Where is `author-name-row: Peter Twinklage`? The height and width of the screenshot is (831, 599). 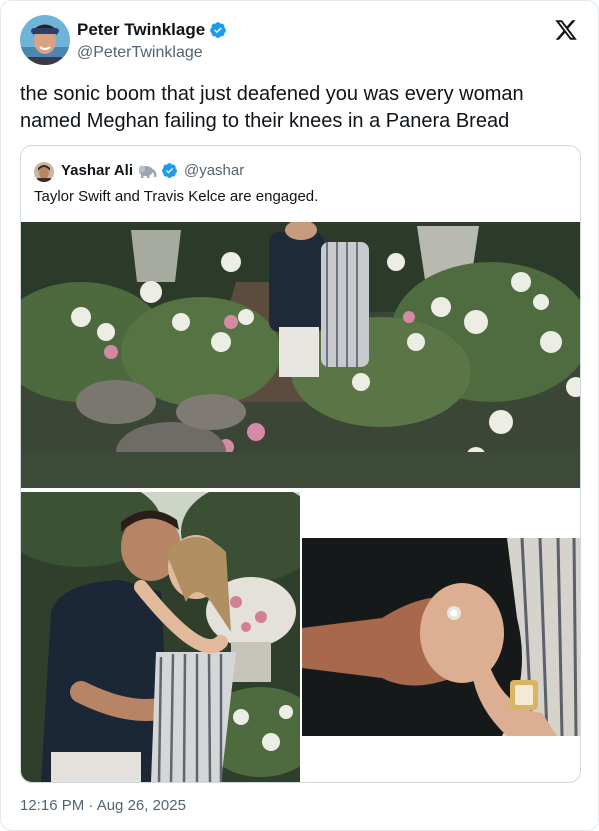 author-name-row: Peter Twinklage is located at coordinates (152, 30).